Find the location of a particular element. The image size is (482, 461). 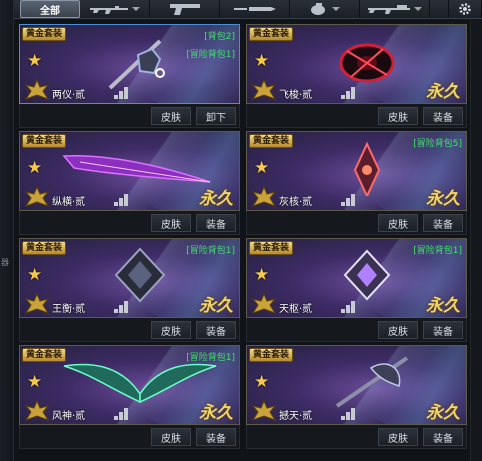

weapon-card: 黄金套装 [冒险背包1] ★ 天枢·贰 永久 皮肤 装备 is located at coordinates (356, 290).